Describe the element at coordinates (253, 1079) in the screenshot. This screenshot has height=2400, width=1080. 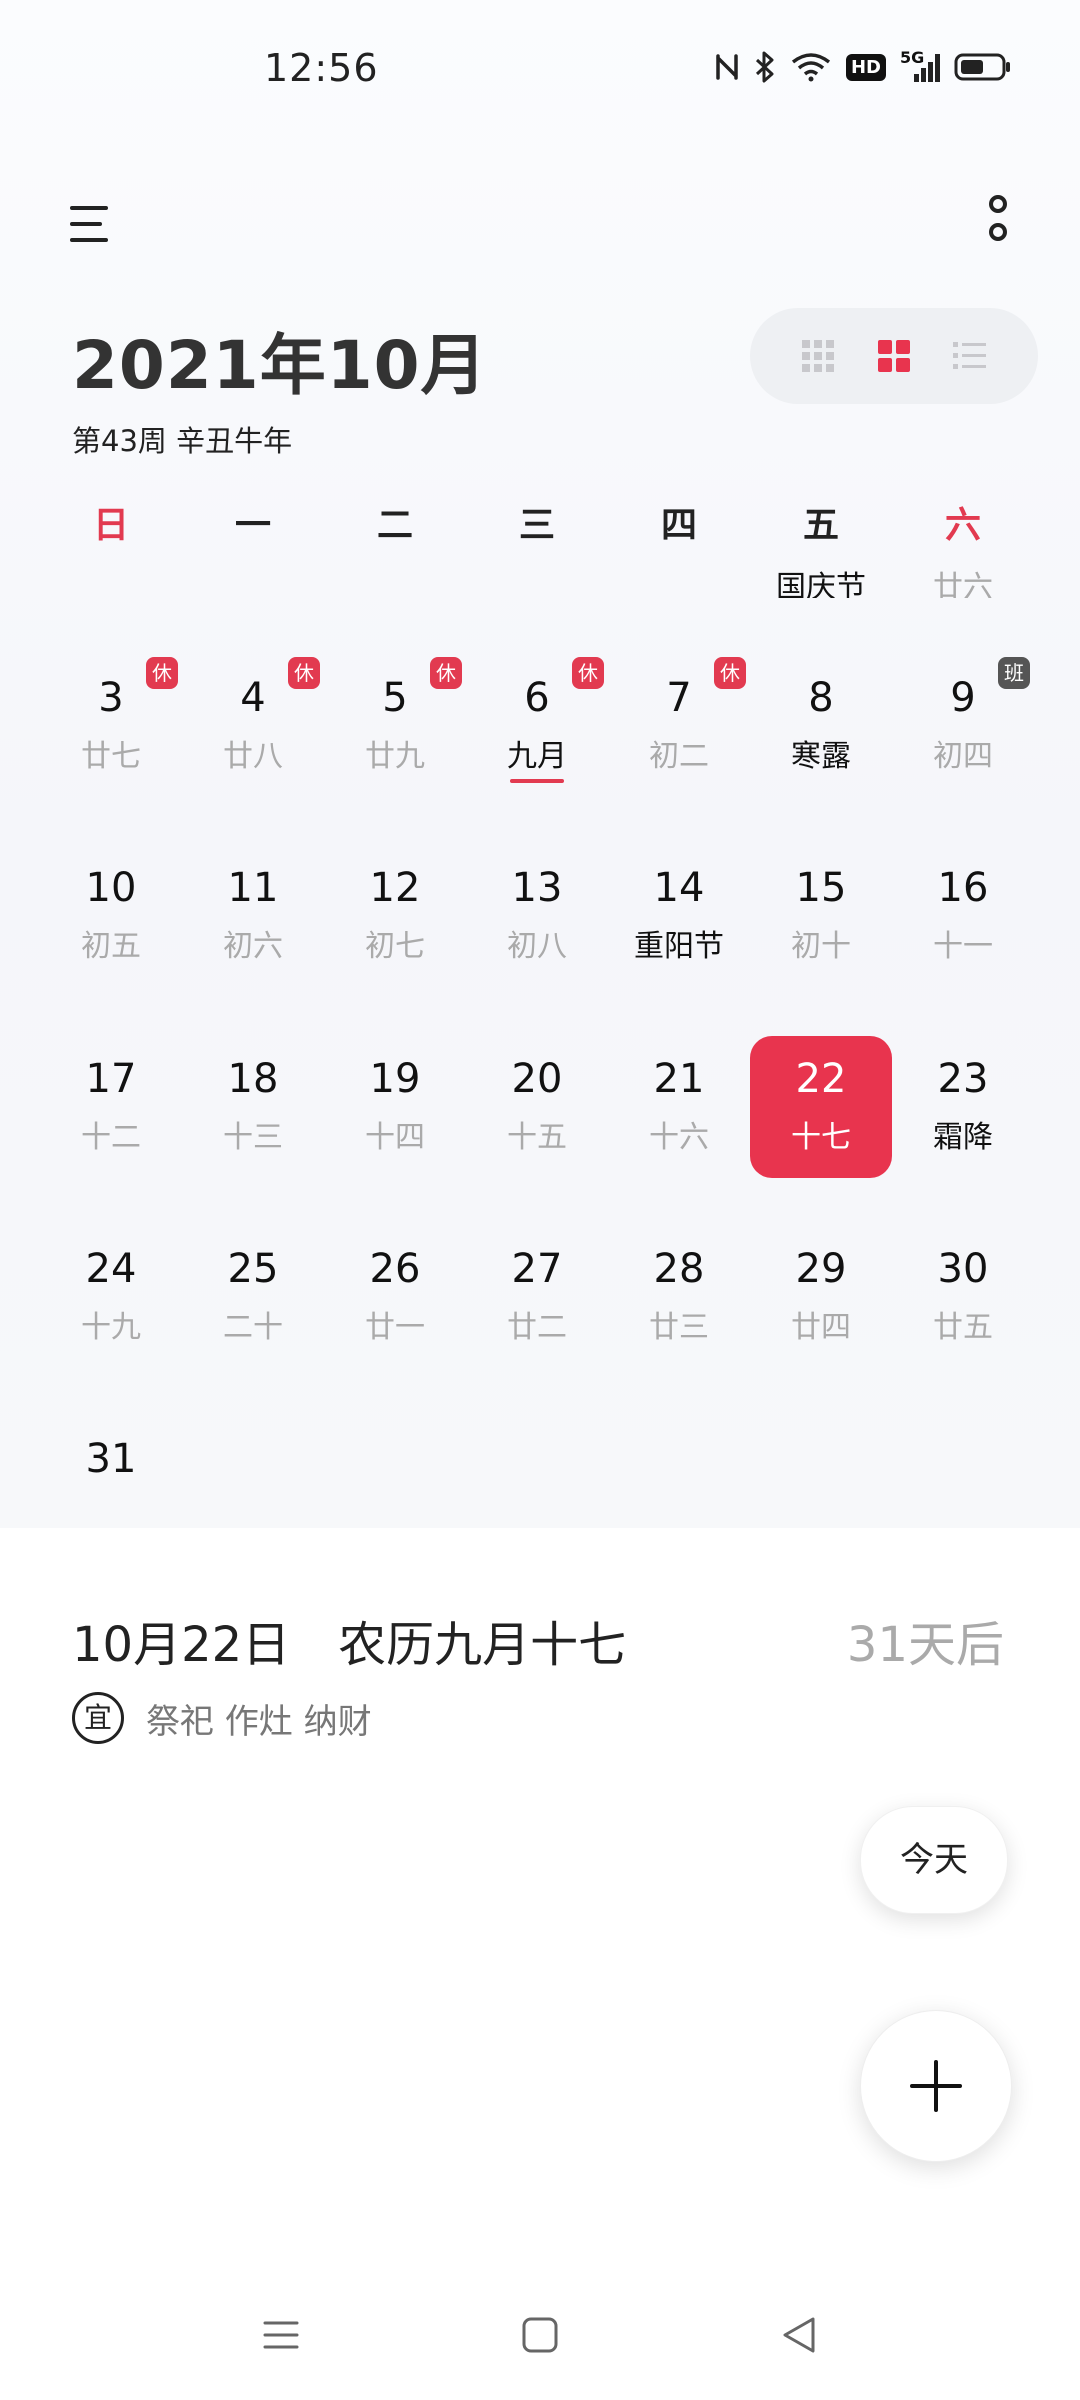
I see `day-number: 18` at that location.